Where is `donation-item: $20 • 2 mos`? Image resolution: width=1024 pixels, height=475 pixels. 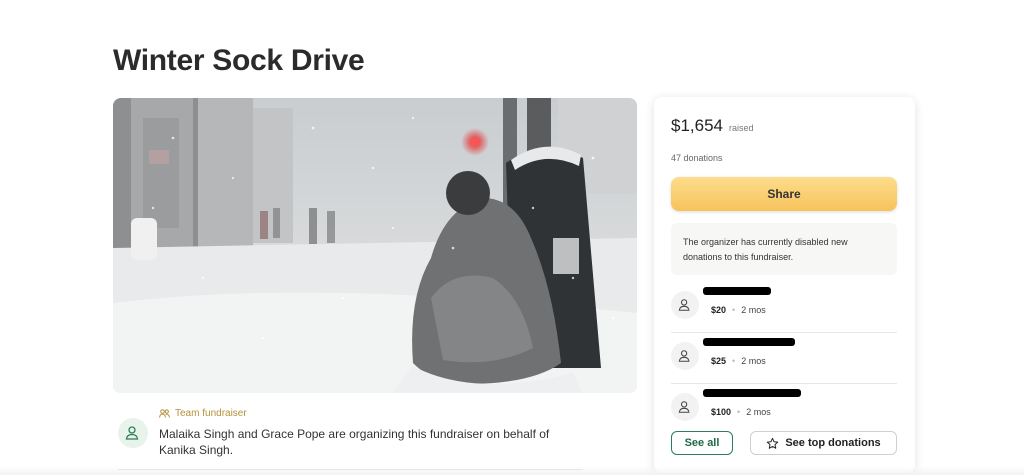 donation-item: $20 • 2 mos is located at coordinates (784, 312).